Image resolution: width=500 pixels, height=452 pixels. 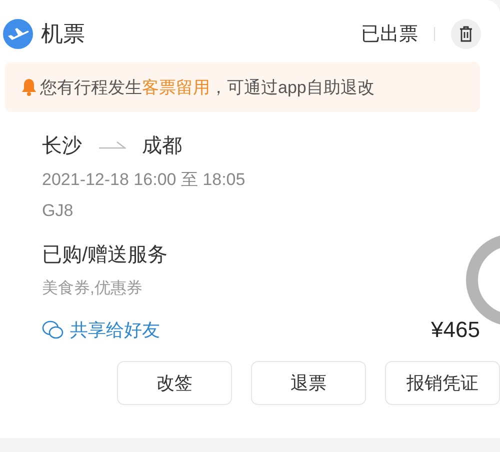 What do you see at coordinates (174, 383) in the screenshot?
I see `action-button: 改签` at bounding box center [174, 383].